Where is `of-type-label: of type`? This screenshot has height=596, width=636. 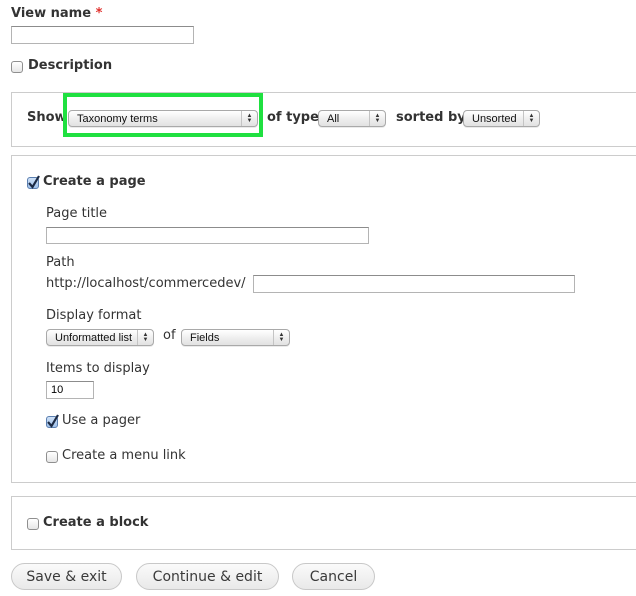 of-type-label: of type is located at coordinates (293, 117).